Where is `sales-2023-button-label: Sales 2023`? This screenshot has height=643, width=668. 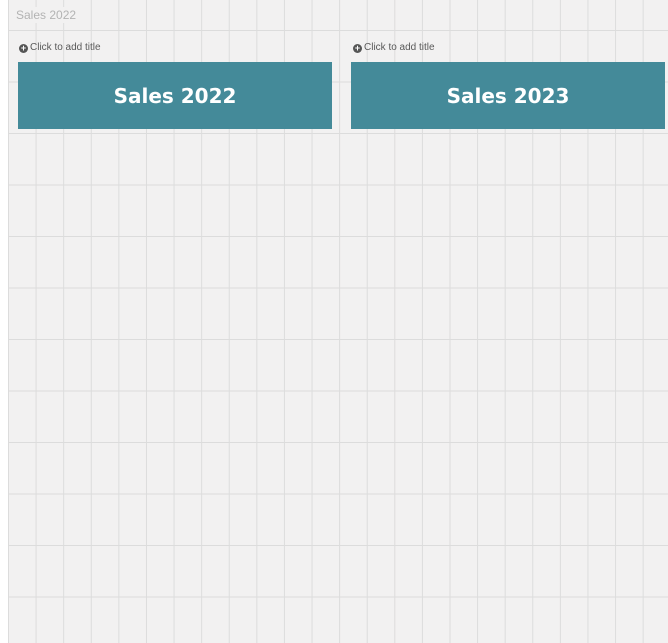 sales-2023-button-label: Sales 2023 is located at coordinates (508, 95).